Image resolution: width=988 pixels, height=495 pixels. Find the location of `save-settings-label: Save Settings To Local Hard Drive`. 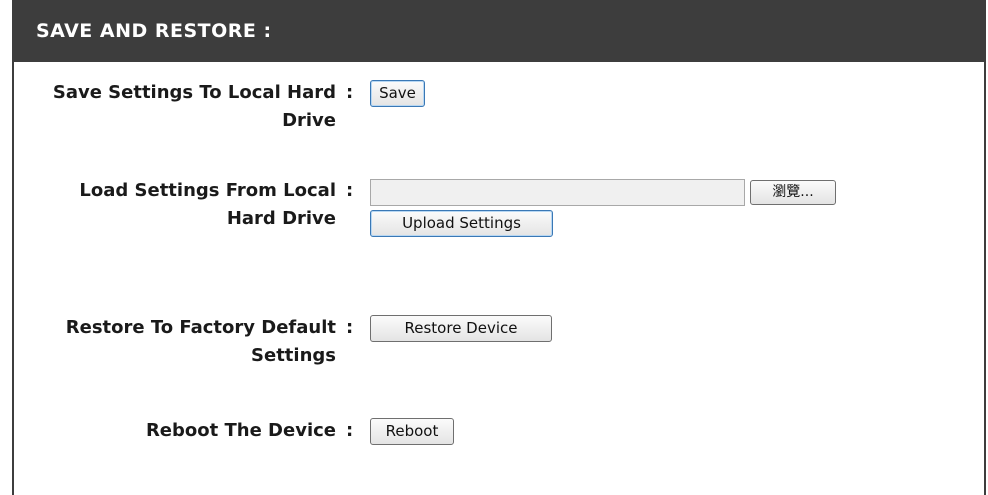

save-settings-label: Save Settings To Local Hard Drive is located at coordinates (181, 107).